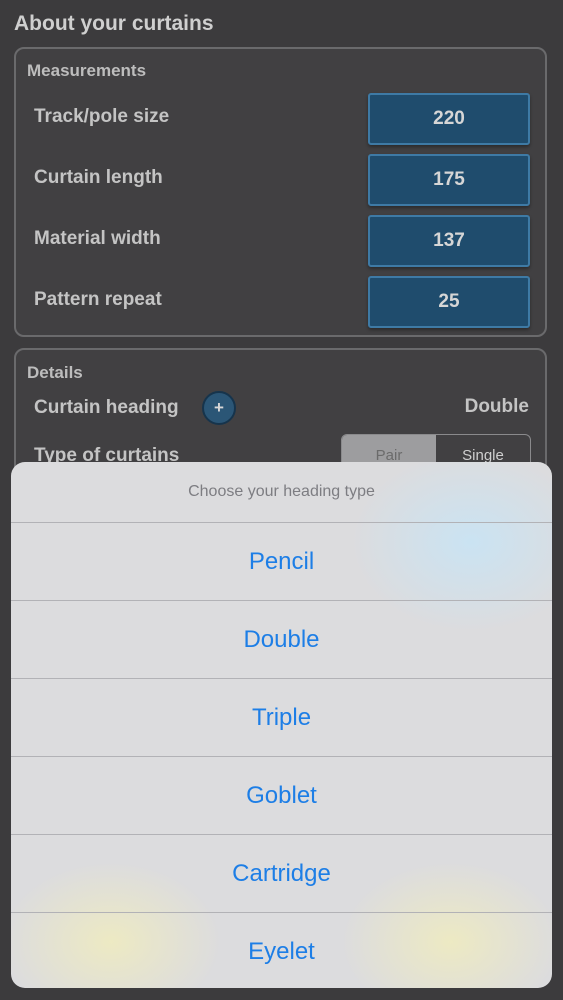 The image size is (563, 1000). Describe the element at coordinates (496, 406) in the screenshot. I see `curtain-heading-value: Double` at that location.